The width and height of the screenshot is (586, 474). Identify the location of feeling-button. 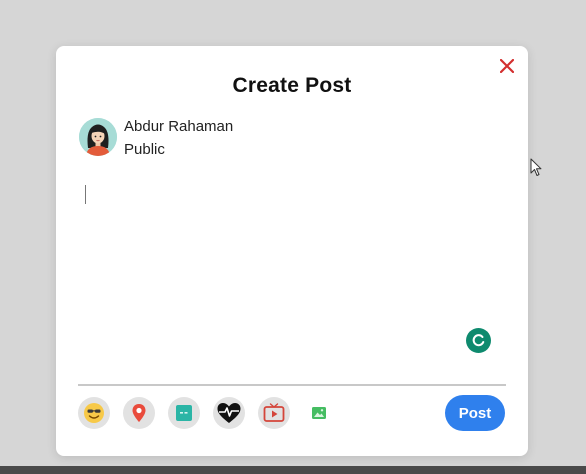
(94, 413).